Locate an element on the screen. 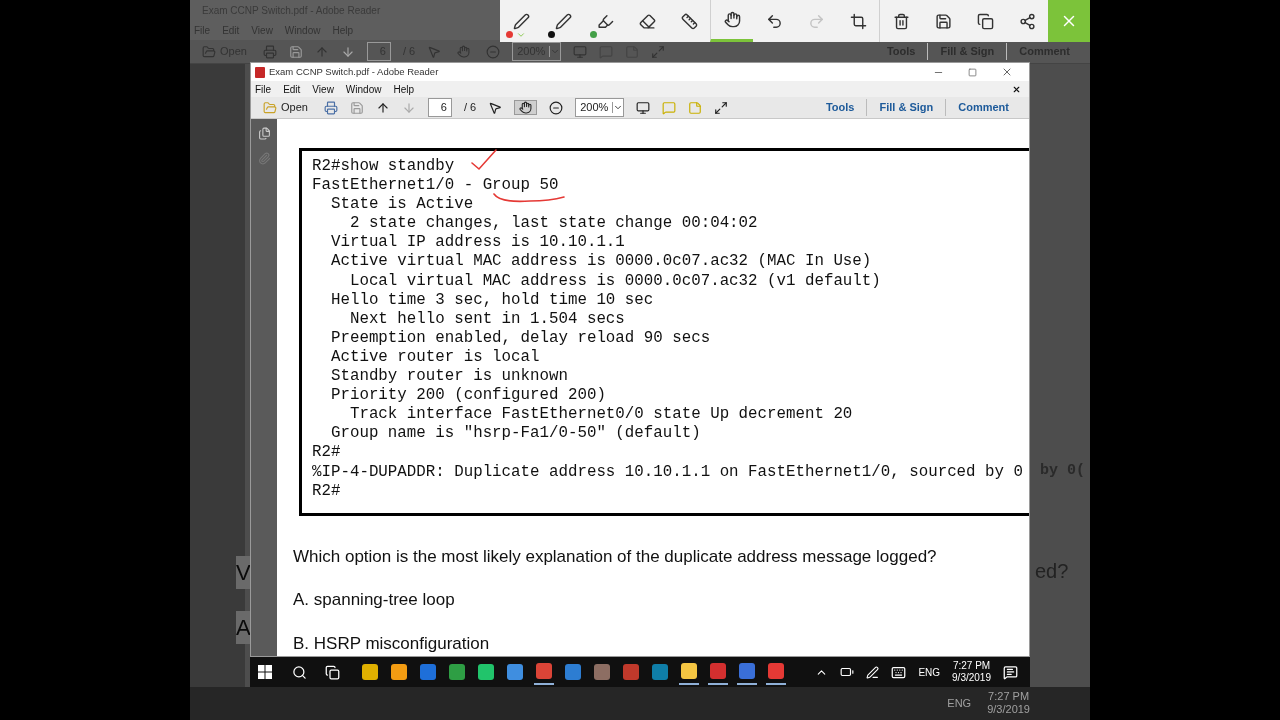  terminal-line: Hello time 3 sec, hold time 10 sec is located at coordinates (491, 300).